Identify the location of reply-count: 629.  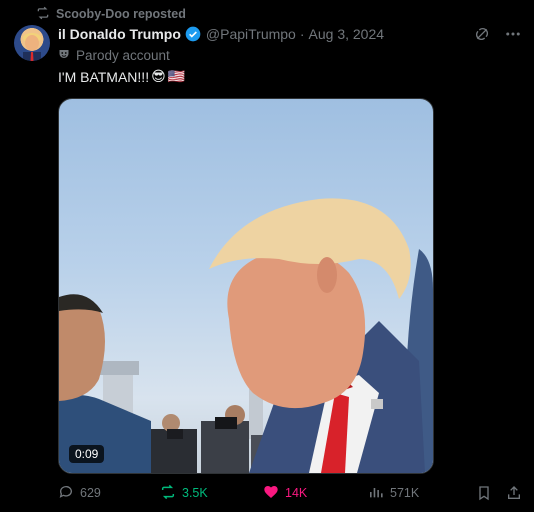
(90, 493).